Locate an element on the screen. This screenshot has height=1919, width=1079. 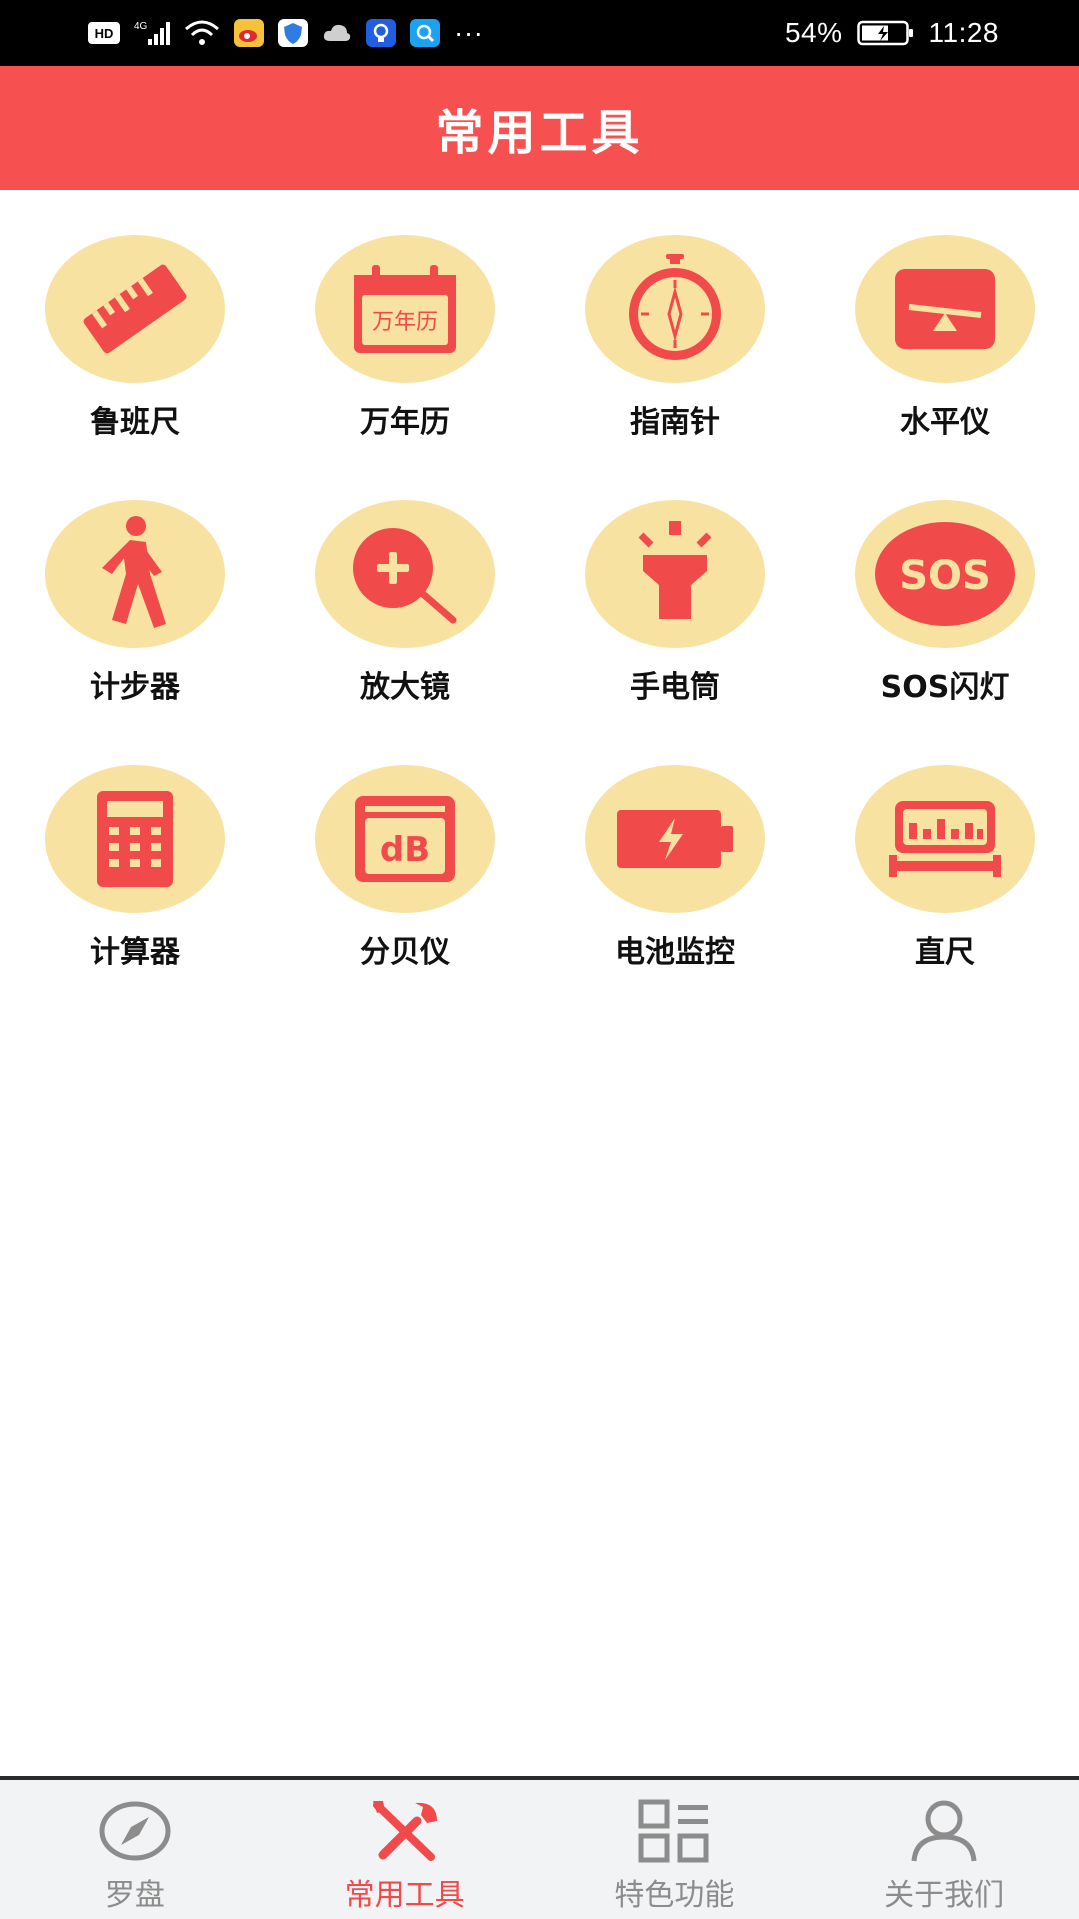
tool-label: 鲁班尺 is located at coordinates (135, 422).